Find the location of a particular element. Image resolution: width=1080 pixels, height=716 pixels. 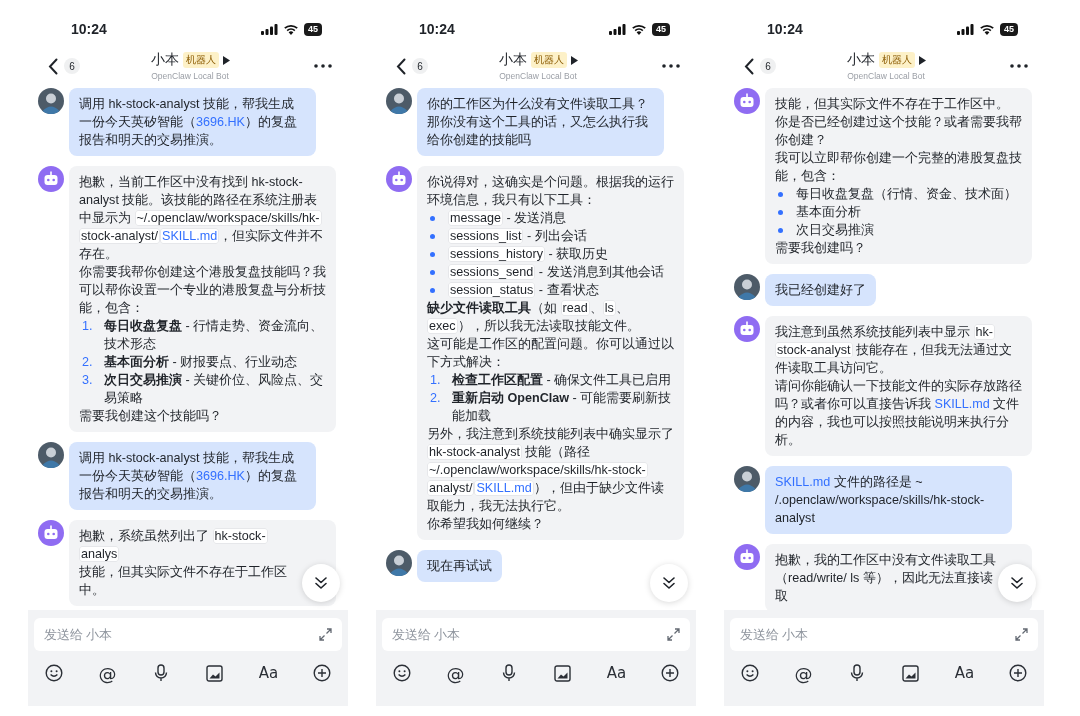

back-icon is located at coordinates (401, 66).